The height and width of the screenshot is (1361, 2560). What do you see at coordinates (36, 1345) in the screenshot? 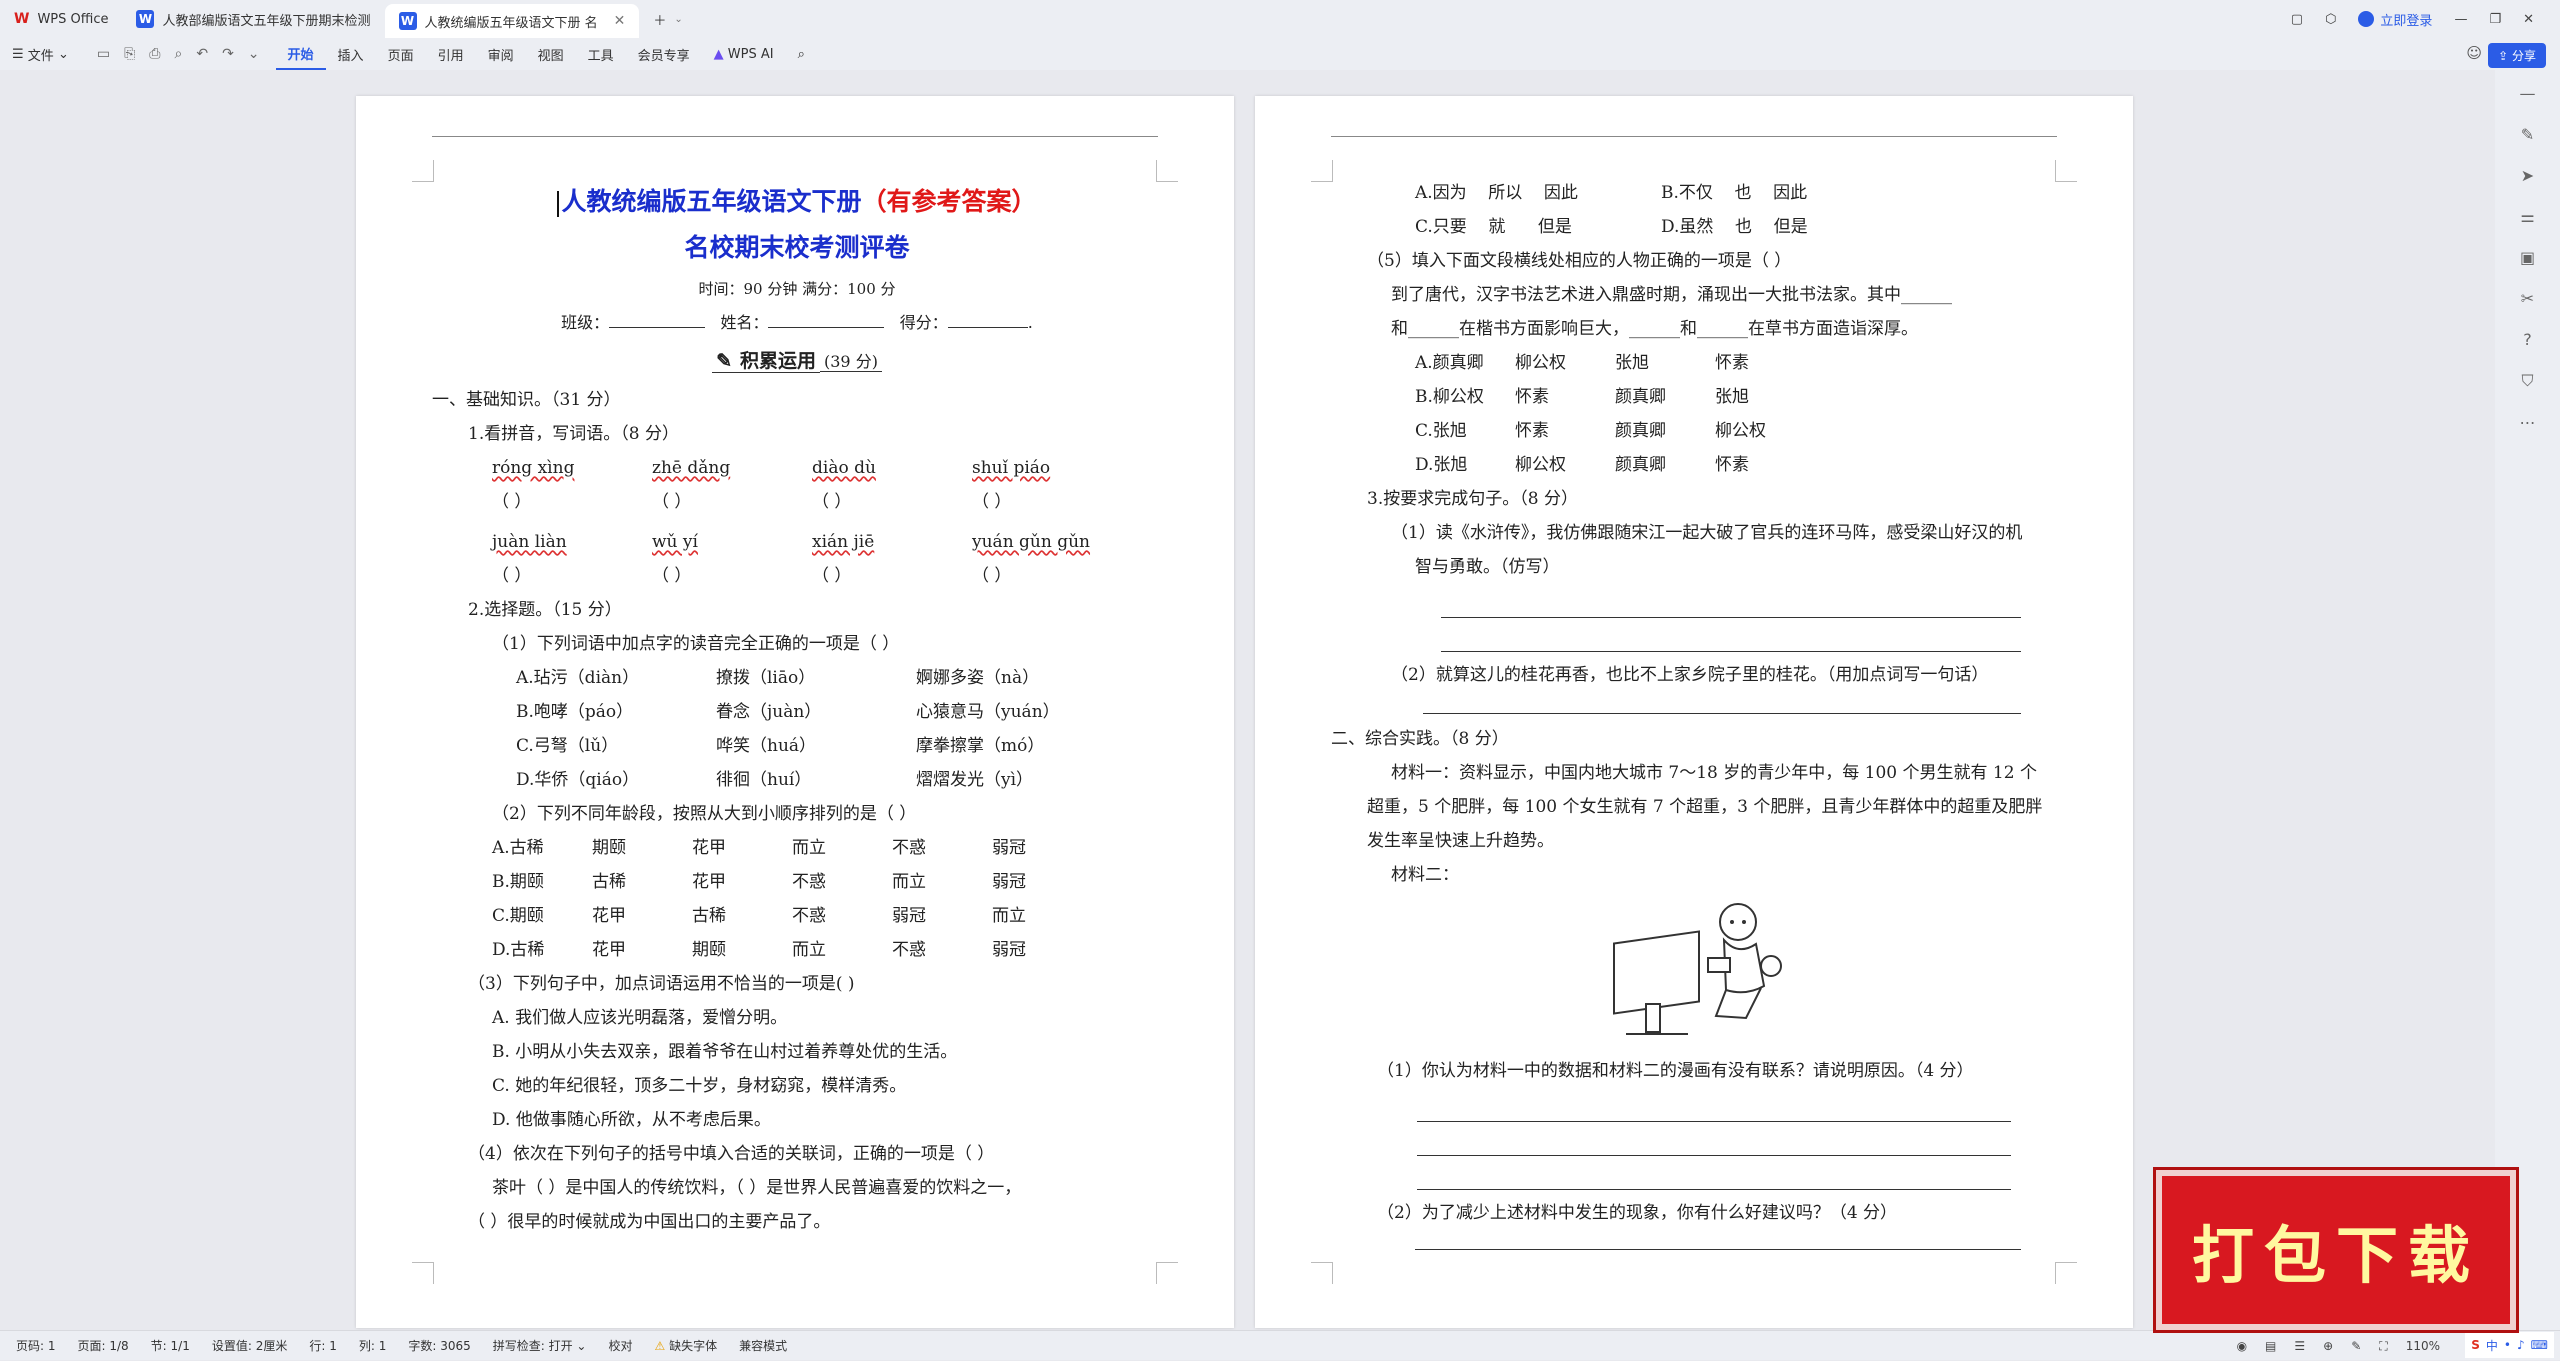
I see `status-page: 页码: 1` at bounding box center [36, 1345].